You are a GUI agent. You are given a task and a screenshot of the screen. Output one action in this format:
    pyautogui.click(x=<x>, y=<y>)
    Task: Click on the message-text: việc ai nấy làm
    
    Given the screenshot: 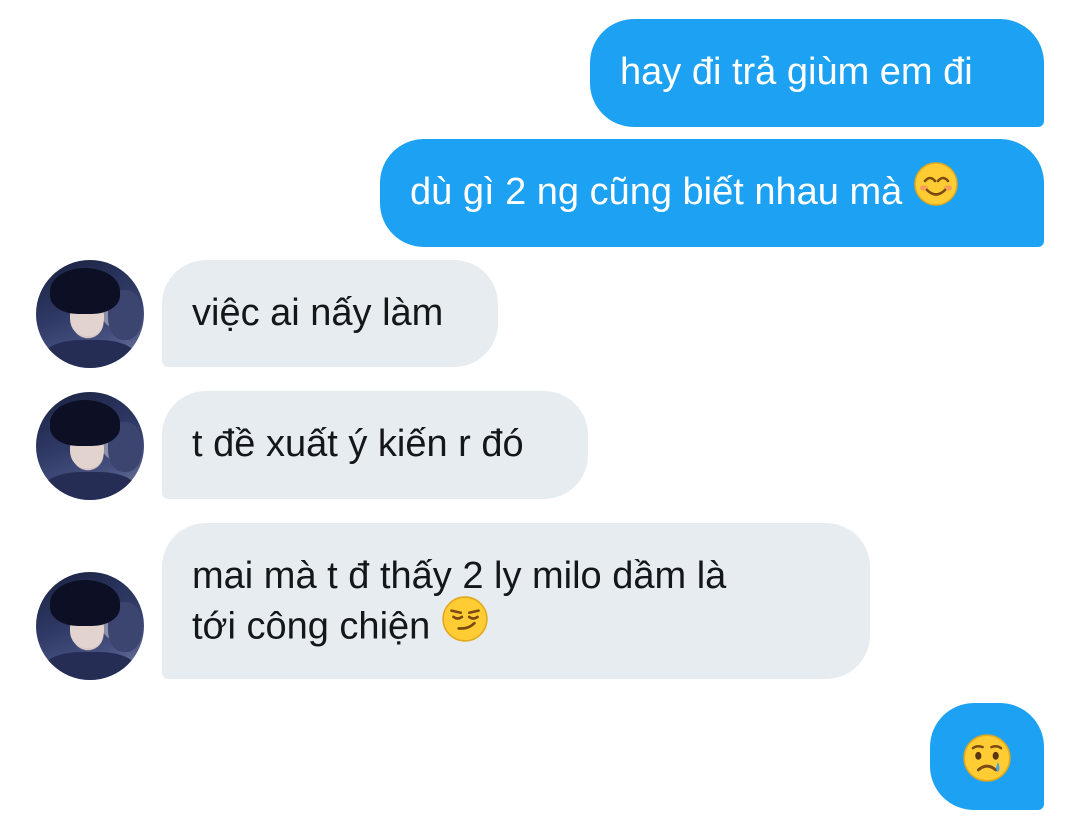 What is the action you would take?
    pyautogui.click(x=318, y=313)
    